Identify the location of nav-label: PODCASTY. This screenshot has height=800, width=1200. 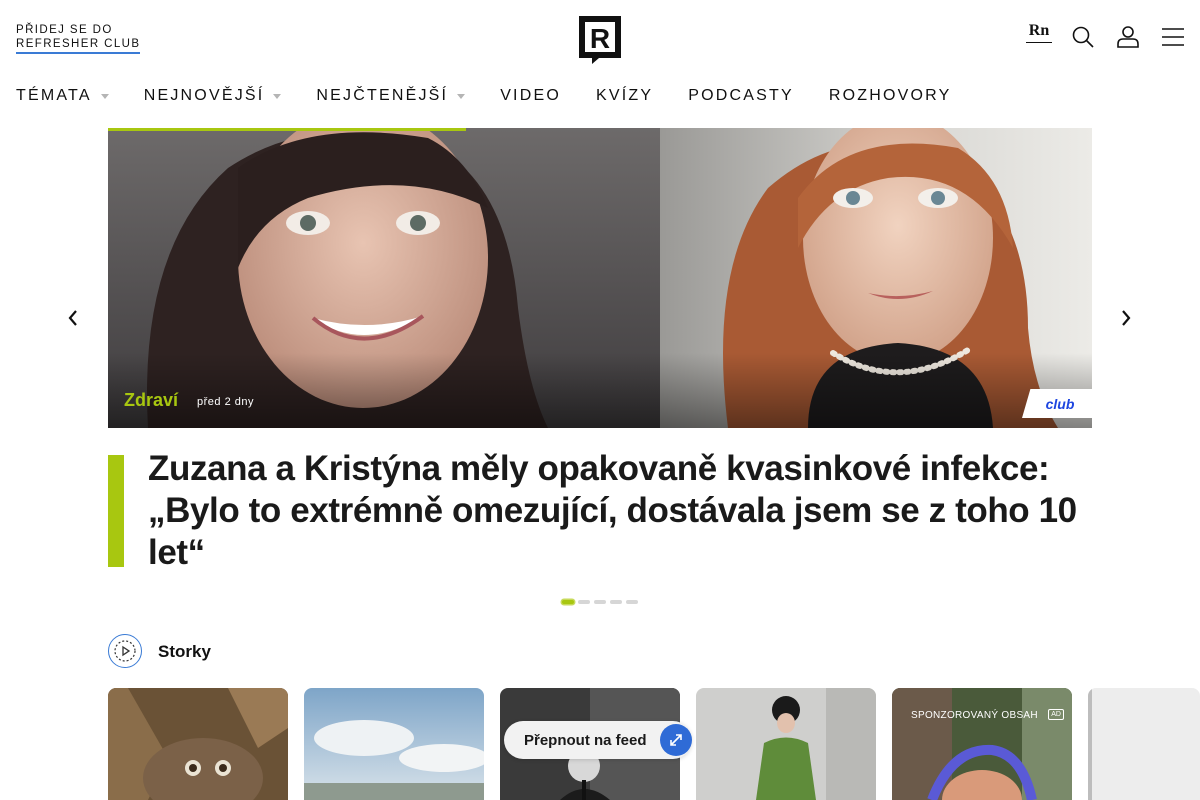
(741, 95).